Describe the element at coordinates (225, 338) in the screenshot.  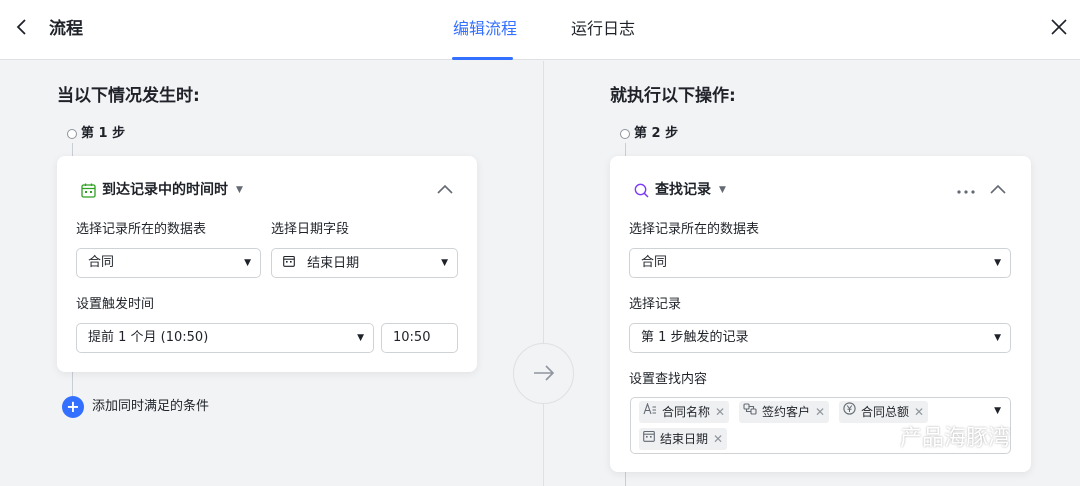
I see `trigger-time-select: 提前 1 个月 (10:50) ▼` at that location.